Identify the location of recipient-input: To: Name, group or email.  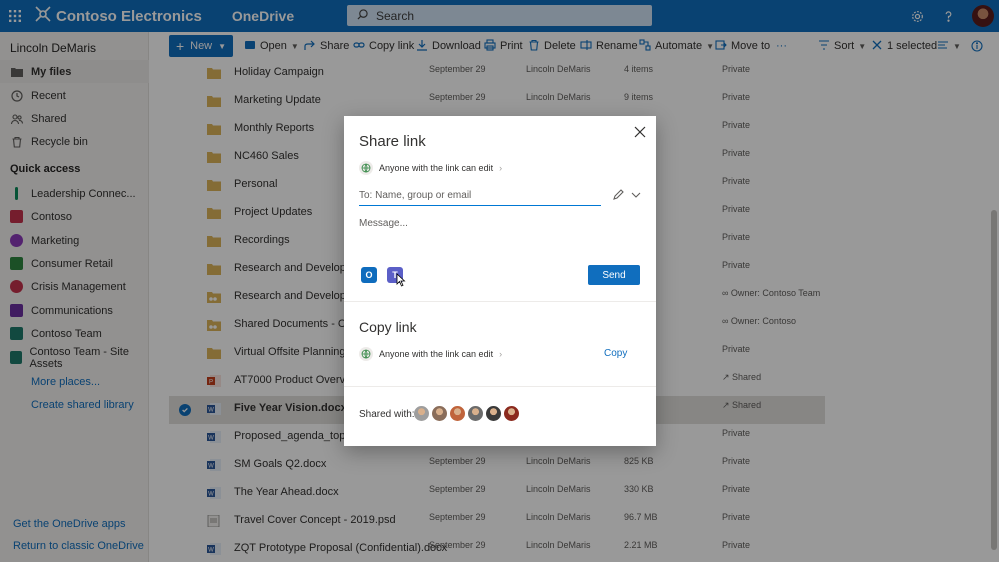
(480, 196).